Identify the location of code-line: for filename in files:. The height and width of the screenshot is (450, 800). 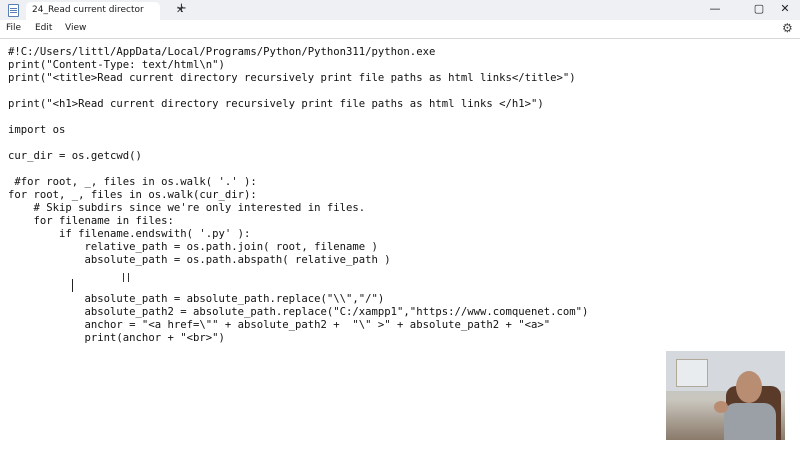
(91, 221).